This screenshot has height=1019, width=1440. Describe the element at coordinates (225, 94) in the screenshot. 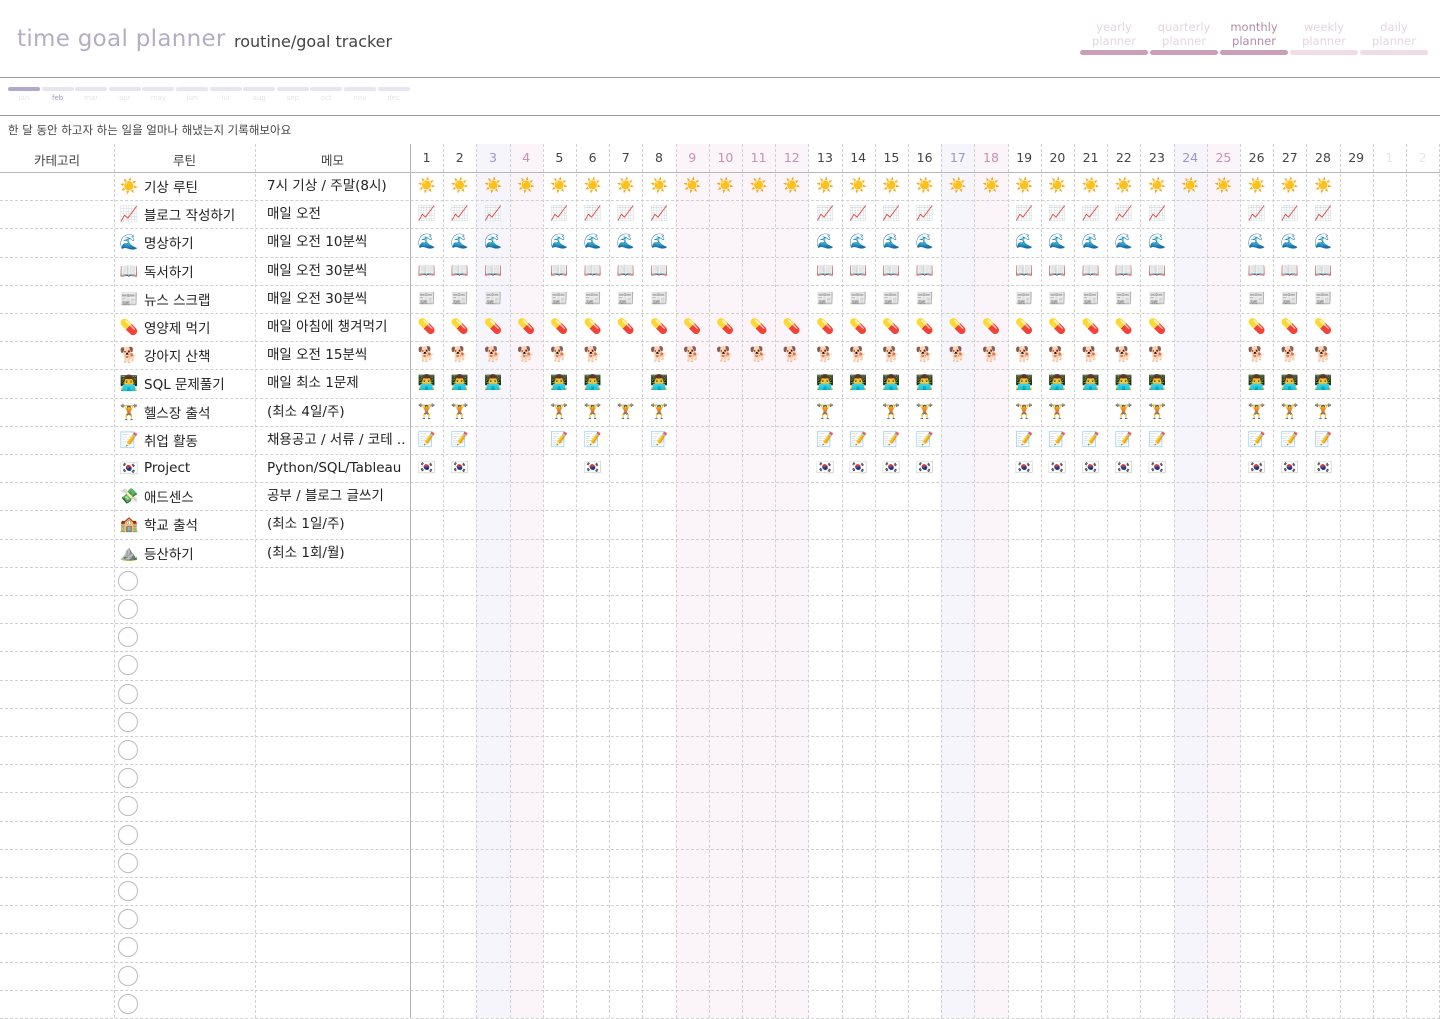

I see `month-tab-jul: jul` at that location.